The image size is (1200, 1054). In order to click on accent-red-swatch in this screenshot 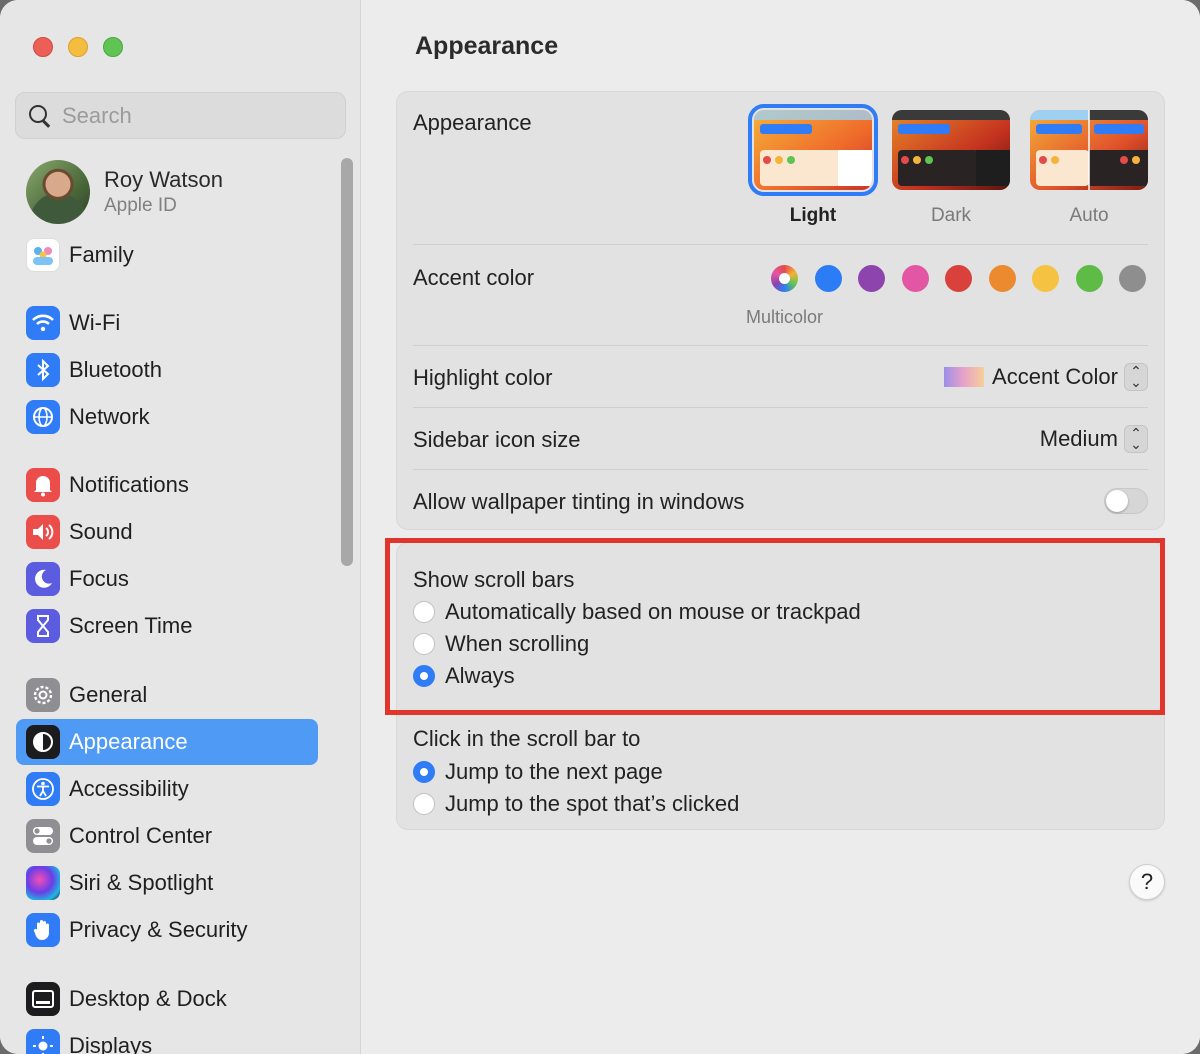, I will do `click(958, 278)`.